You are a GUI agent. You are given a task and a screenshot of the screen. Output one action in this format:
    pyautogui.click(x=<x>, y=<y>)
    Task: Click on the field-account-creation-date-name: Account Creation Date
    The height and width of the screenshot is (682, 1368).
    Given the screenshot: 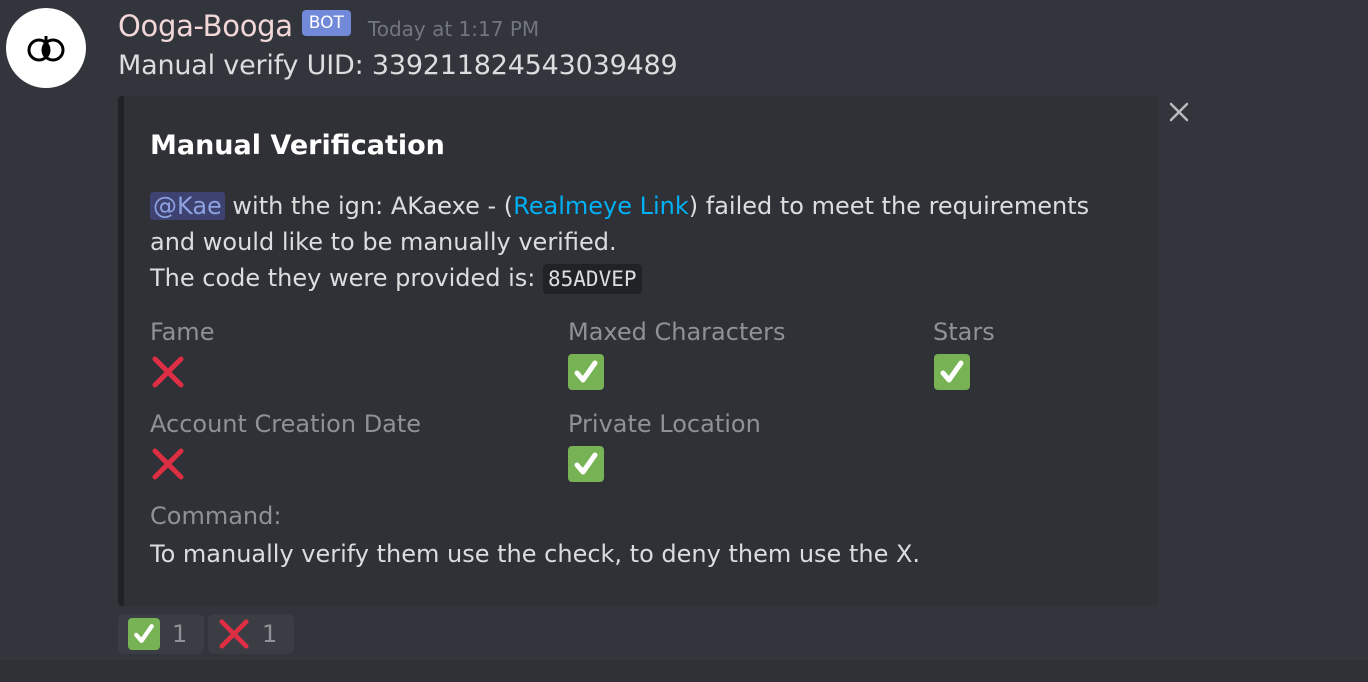 What is the action you would take?
    pyautogui.click(x=286, y=424)
    